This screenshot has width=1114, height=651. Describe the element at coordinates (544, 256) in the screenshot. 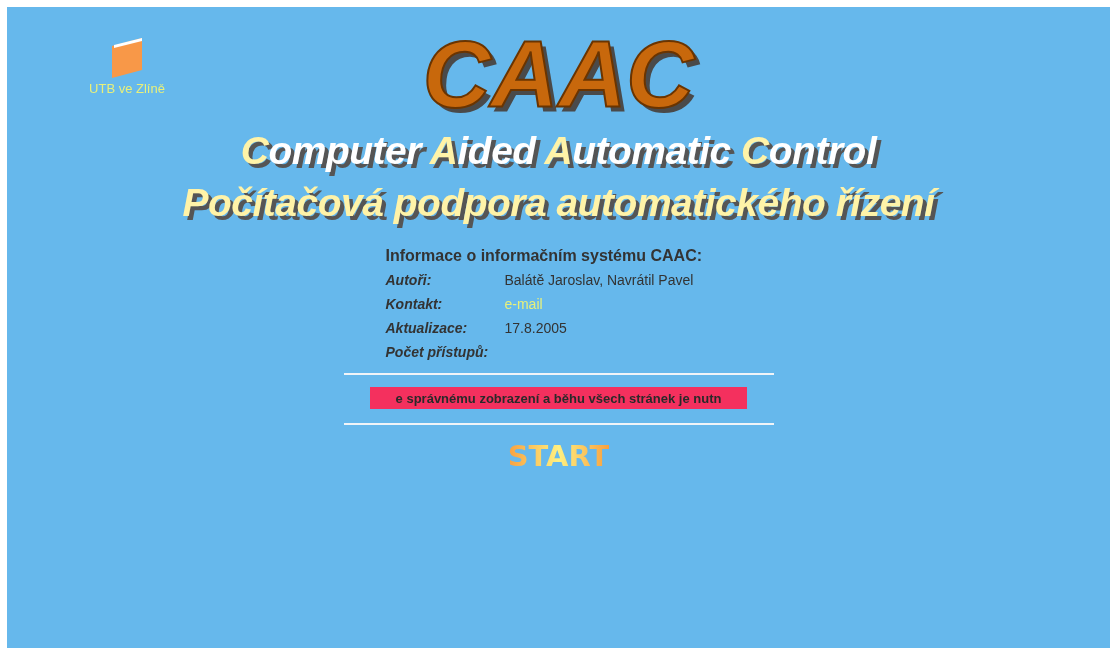

I see `info-heading: Informace o informačním systému CAAC:` at that location.